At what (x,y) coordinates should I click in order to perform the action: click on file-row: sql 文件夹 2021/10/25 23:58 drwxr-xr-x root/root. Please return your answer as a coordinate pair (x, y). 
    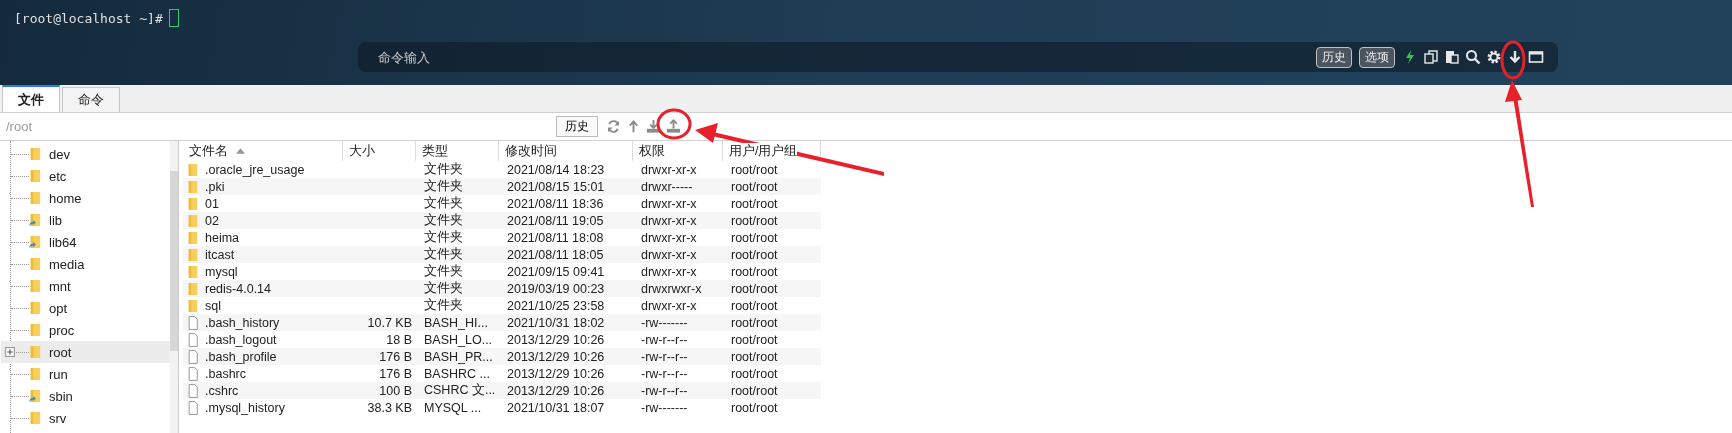
    Looking at the image, I should click on (502, 305).